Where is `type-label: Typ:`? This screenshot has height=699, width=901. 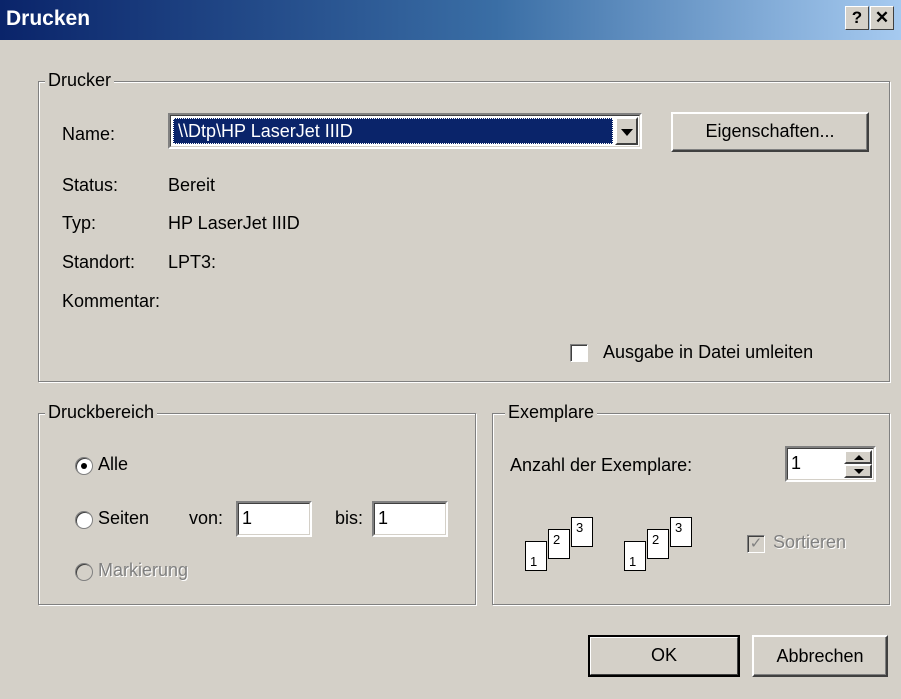 type-label: Typ: is located at coordinates (79, 223).